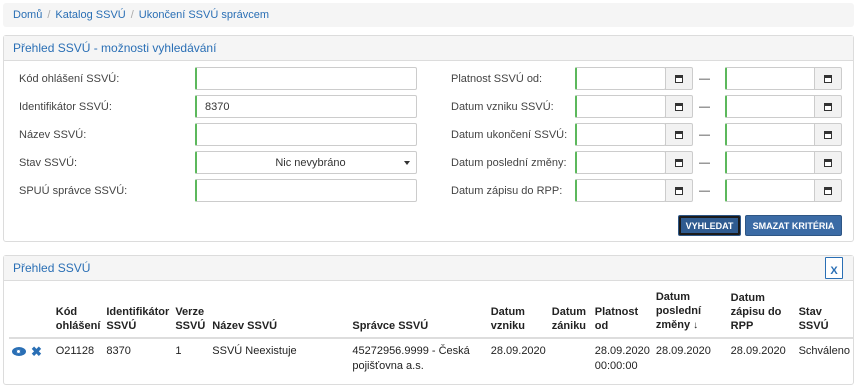  What do you see at coordinates (65, 107) in the screenshot?
I see `identifier-label: Identifikátor SSVÚ:` at bounding box center [65, 107].